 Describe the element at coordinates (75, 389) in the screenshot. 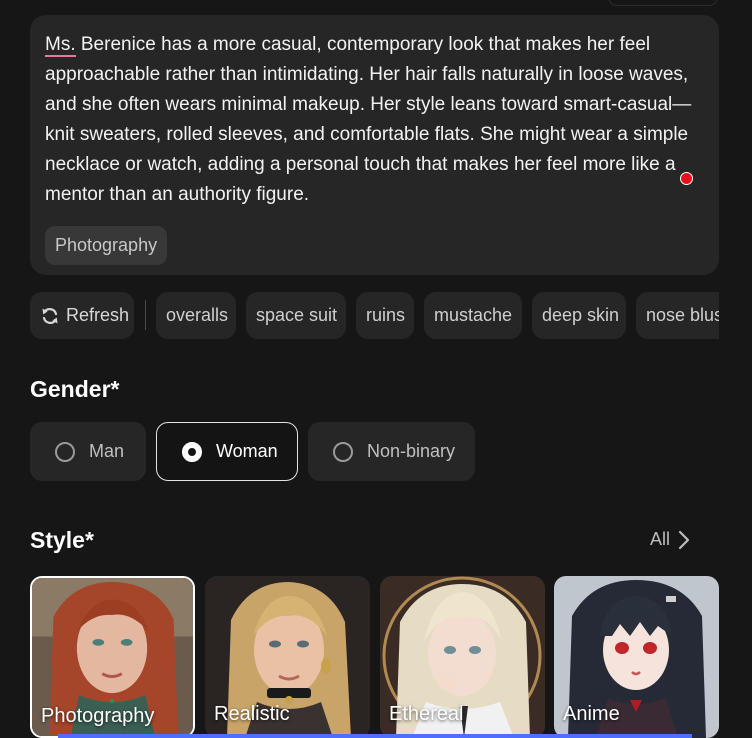

I see `gender-title: Gender*` at that location.